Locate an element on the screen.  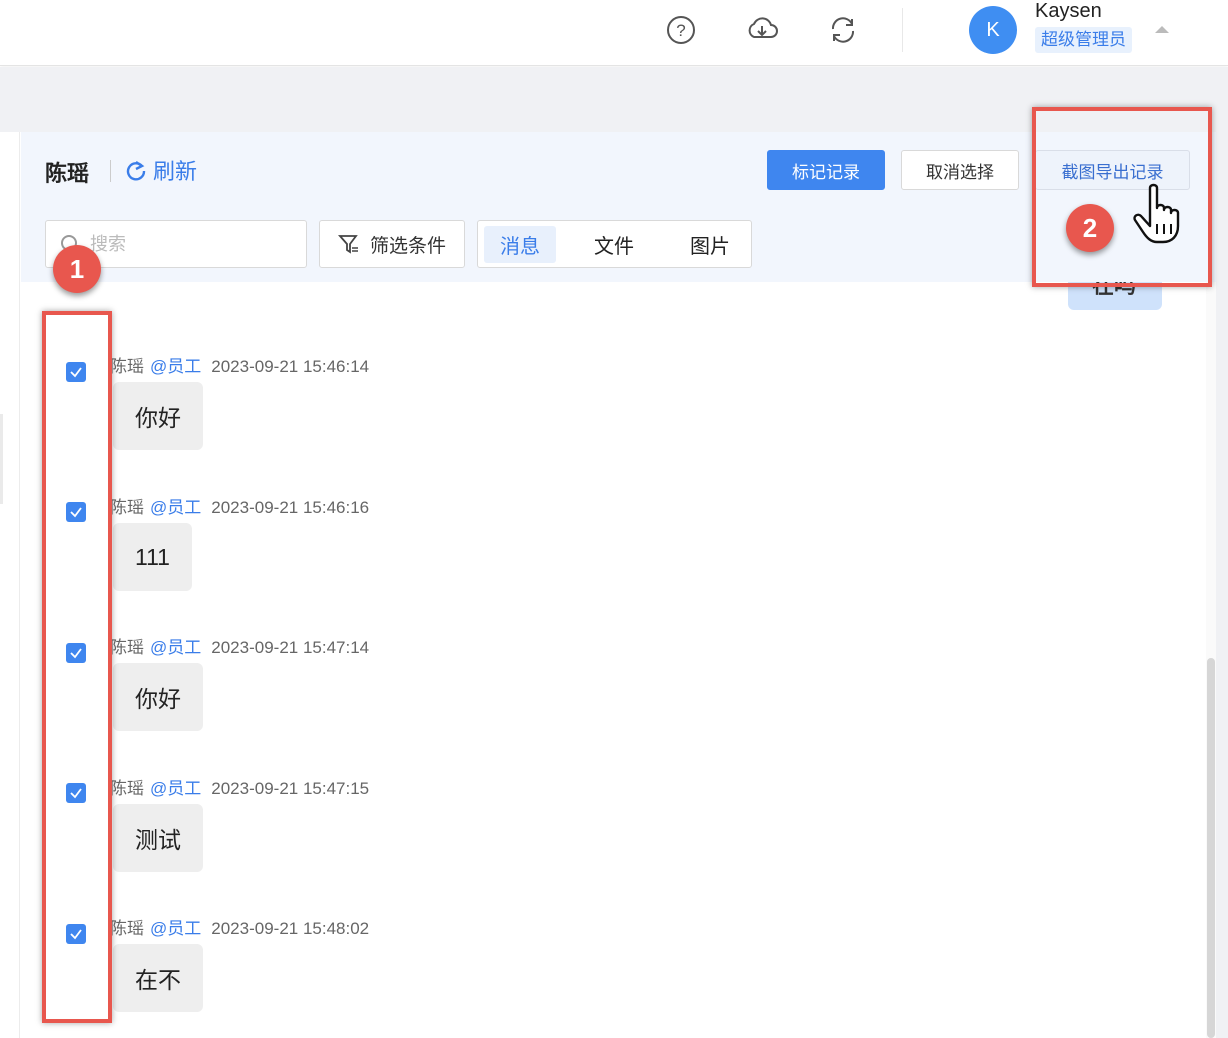
user-role-badge: 超级管理员 is located at coordinates (1083, 40).